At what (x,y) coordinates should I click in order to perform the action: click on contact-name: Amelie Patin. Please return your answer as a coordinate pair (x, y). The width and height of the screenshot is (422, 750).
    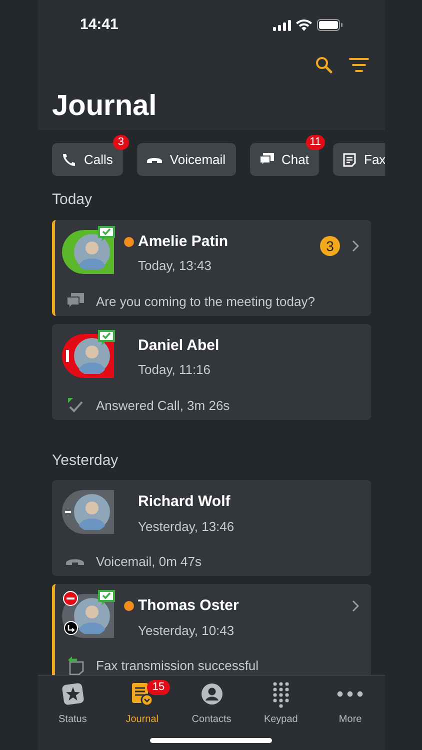
    Looking at the image, I should click on (183, 242).